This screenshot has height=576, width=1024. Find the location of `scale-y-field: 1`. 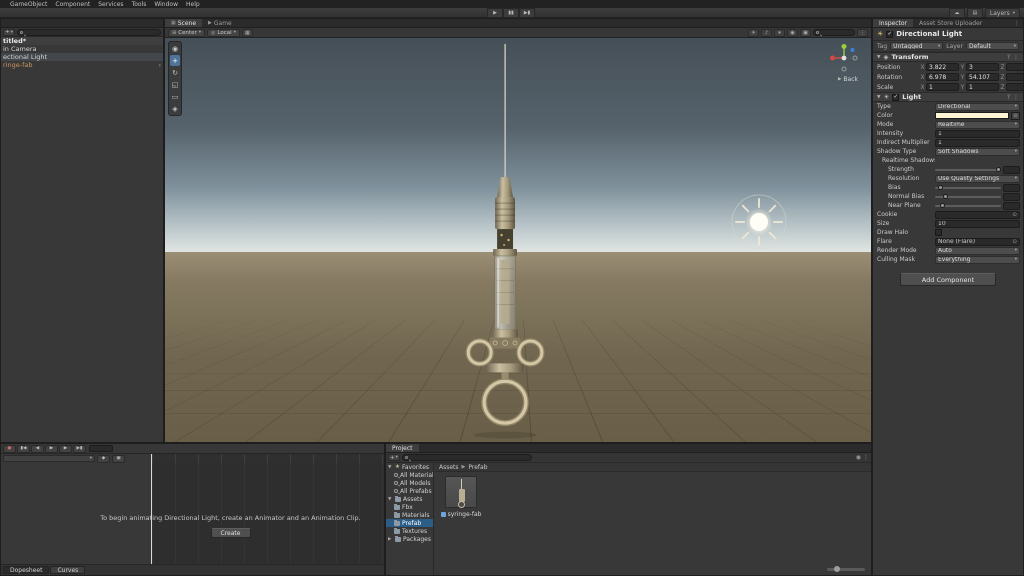

scale-y-field: 1 is located at coordinates (982, 87).